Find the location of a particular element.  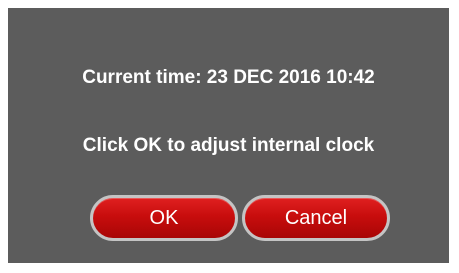

adjust-clock-prompt: Click OK to adjust internal clock is located at coordinates (228, 145).